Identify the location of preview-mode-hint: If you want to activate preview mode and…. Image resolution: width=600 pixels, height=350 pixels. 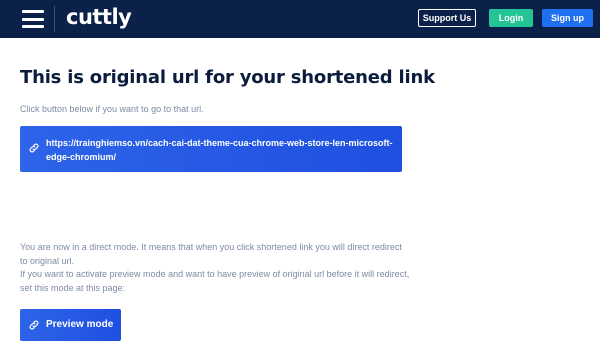
(215, 281).